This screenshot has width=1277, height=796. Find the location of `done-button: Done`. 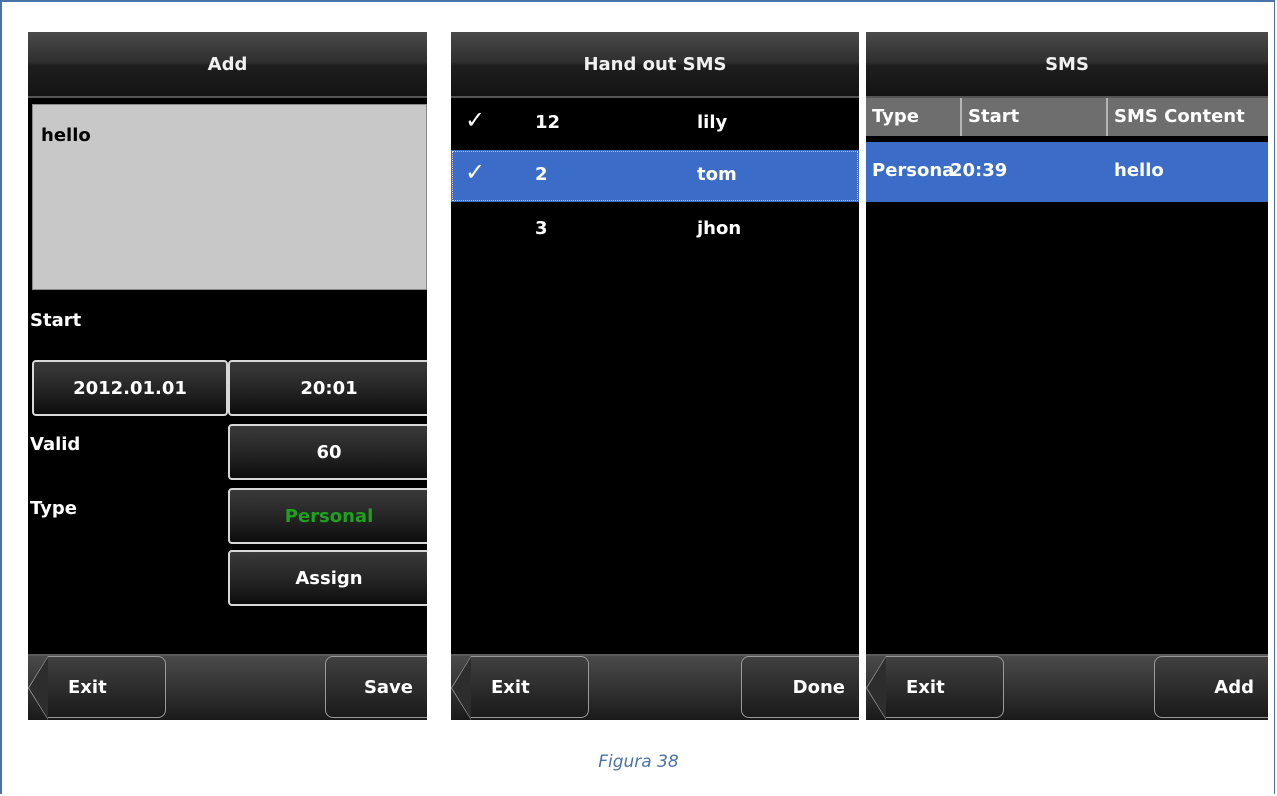

done-button: Done is located at coordinates (800, 687).